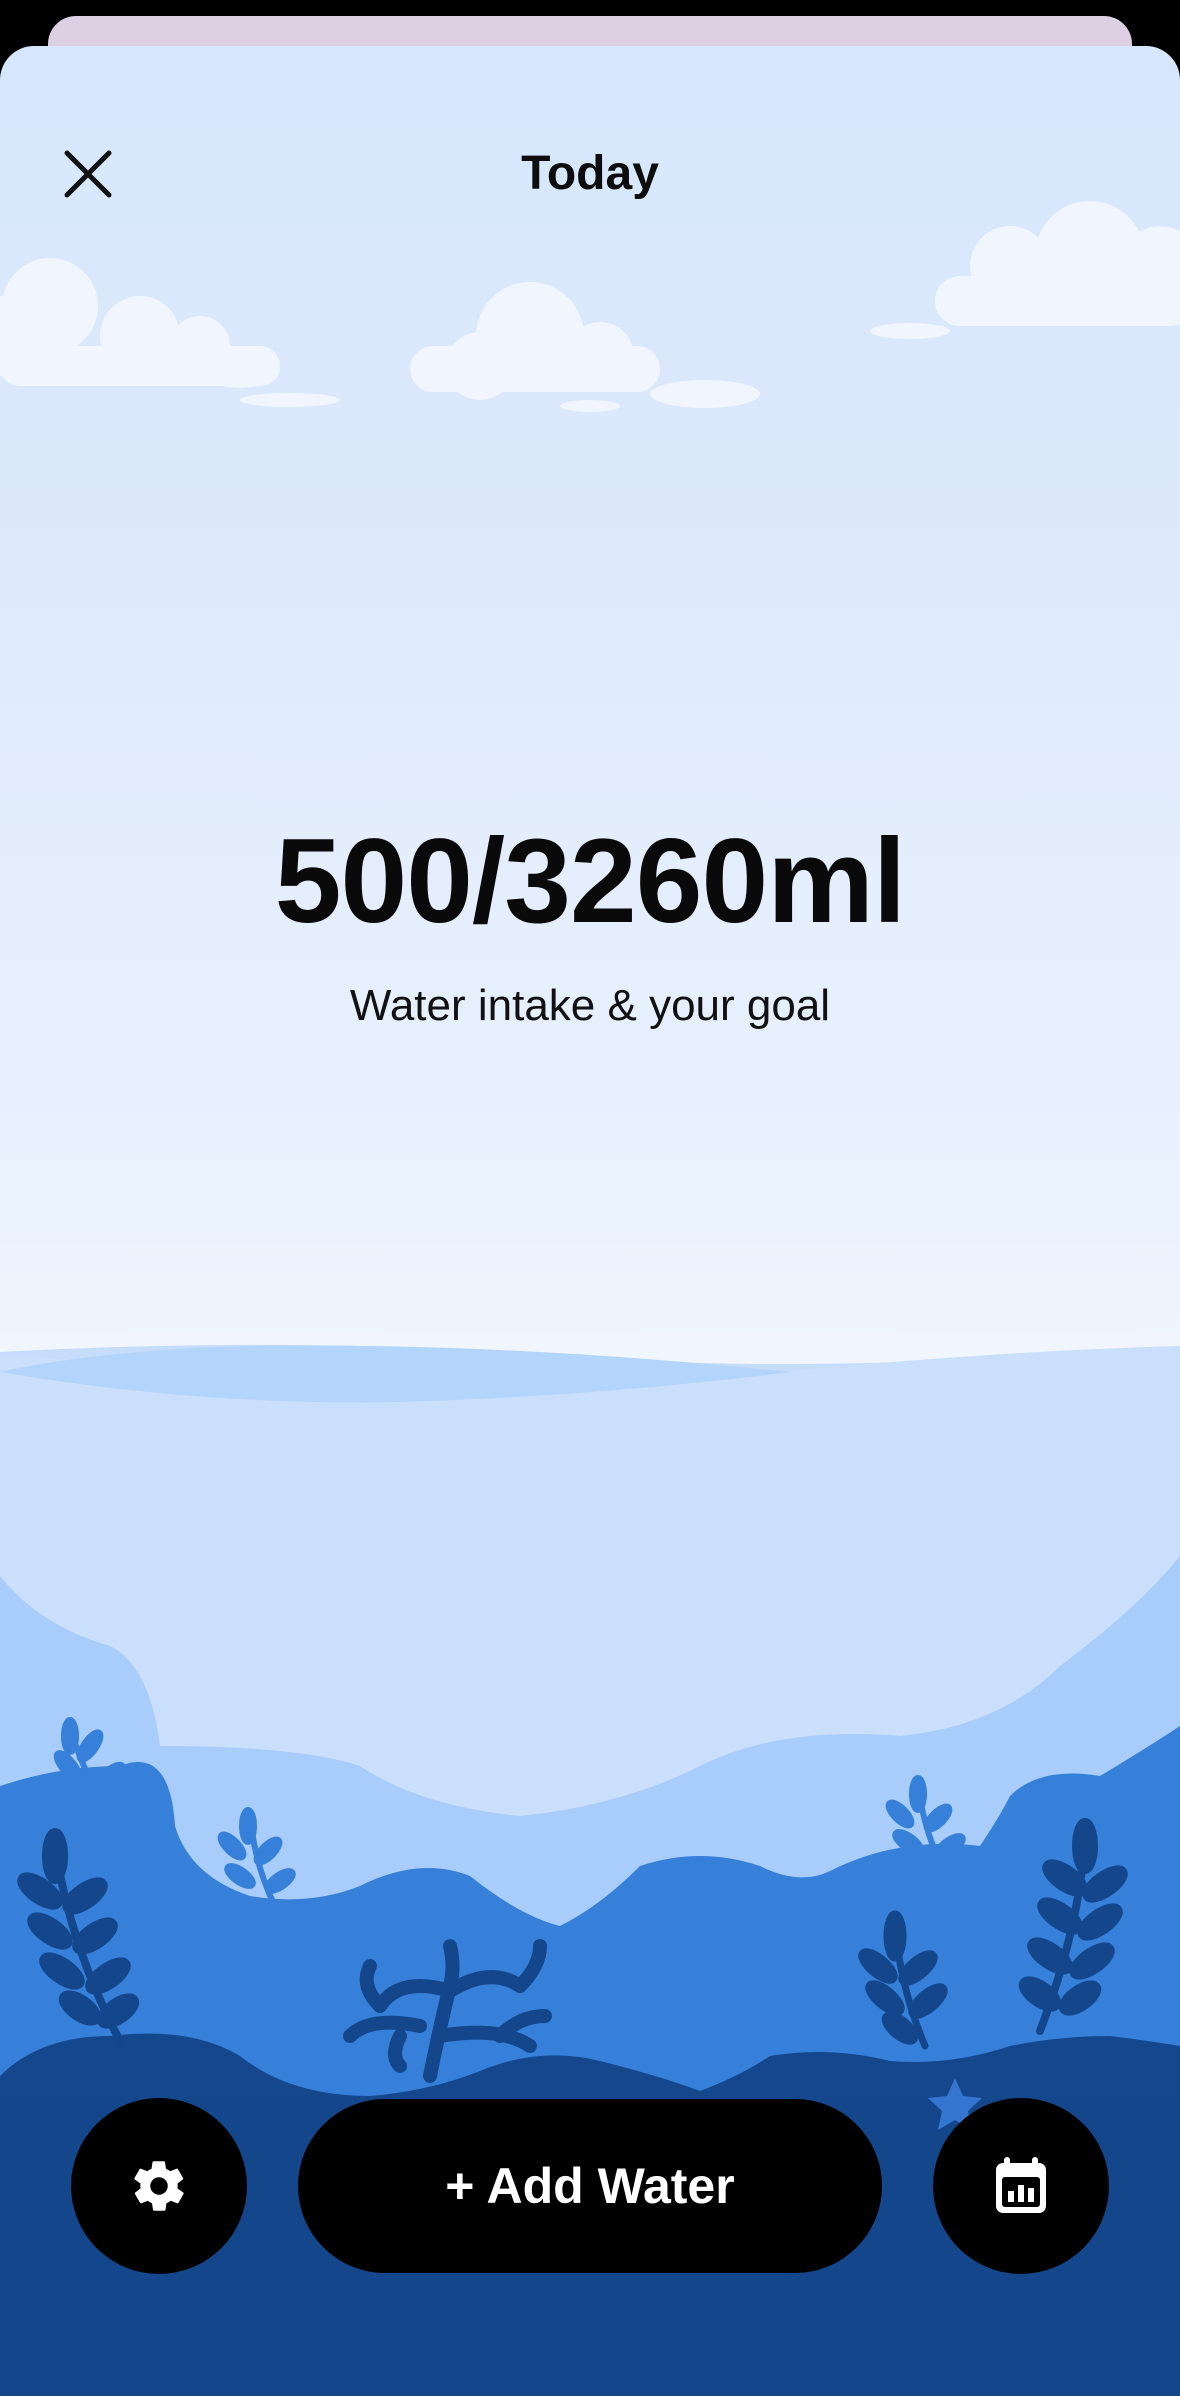 The height and width of the screenshot is (2396, 1180). I want to click on page-title: Today, so click(590, 173).